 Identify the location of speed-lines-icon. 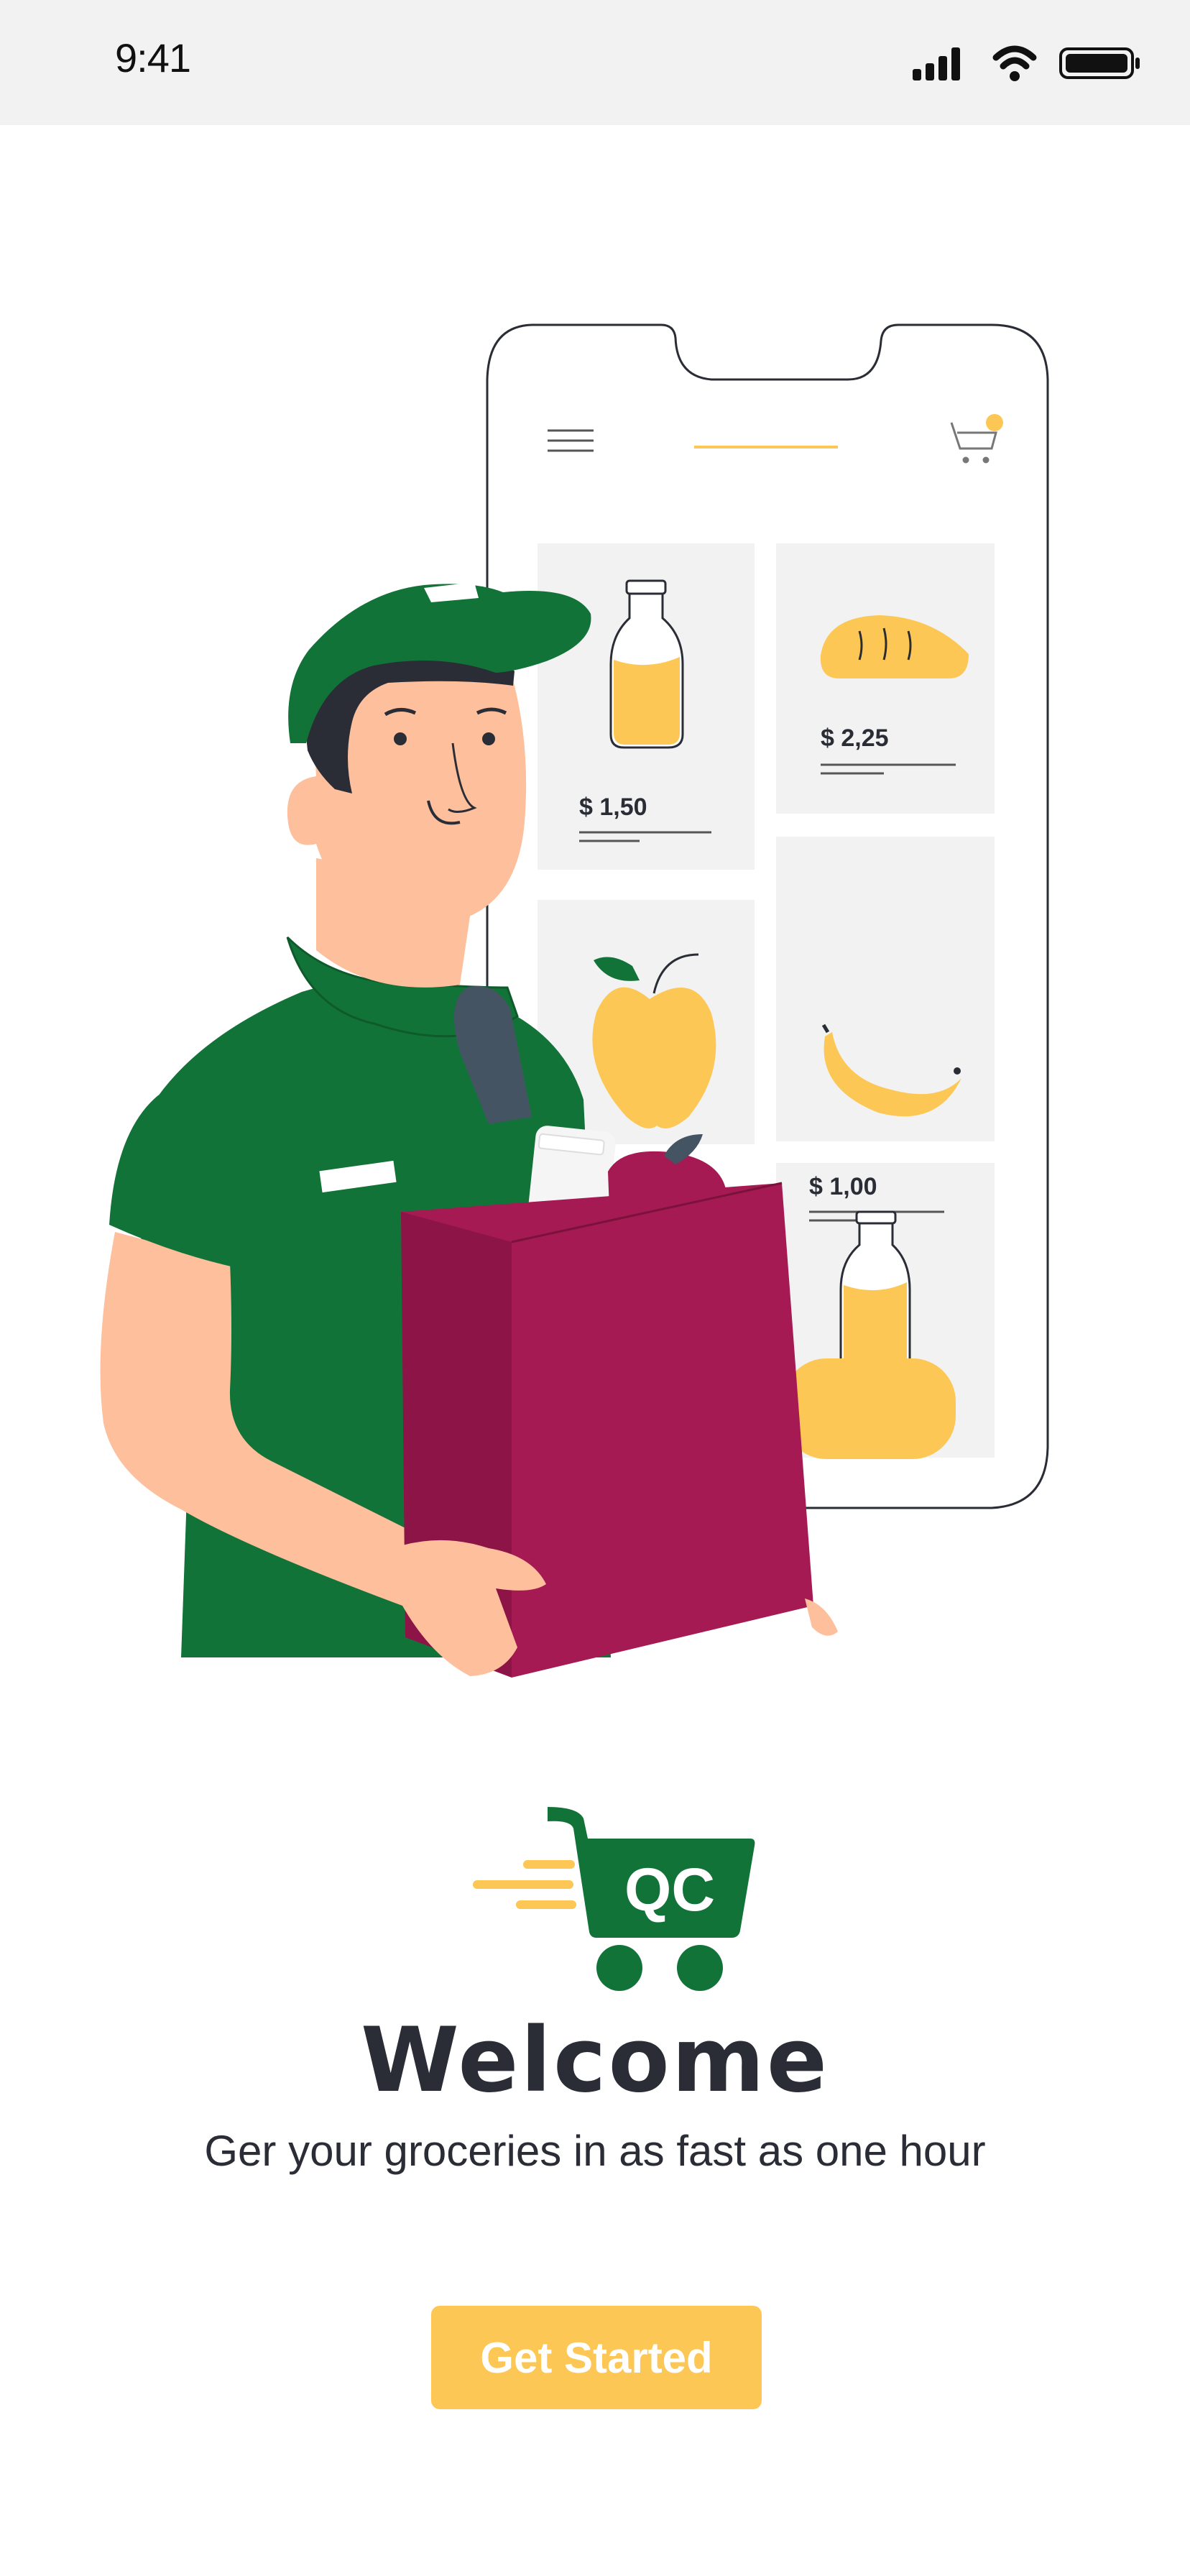
(524, 1884).